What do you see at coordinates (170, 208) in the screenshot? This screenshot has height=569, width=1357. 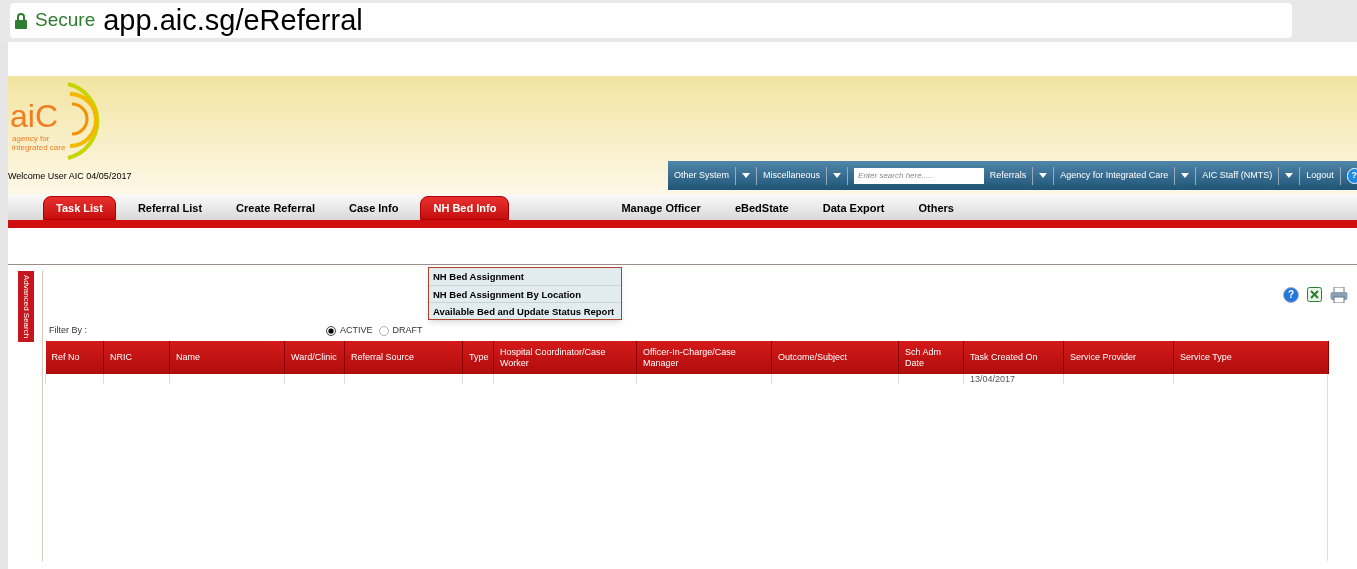 I see `nav-tab: Referral List` at bounding box center [170, 208].